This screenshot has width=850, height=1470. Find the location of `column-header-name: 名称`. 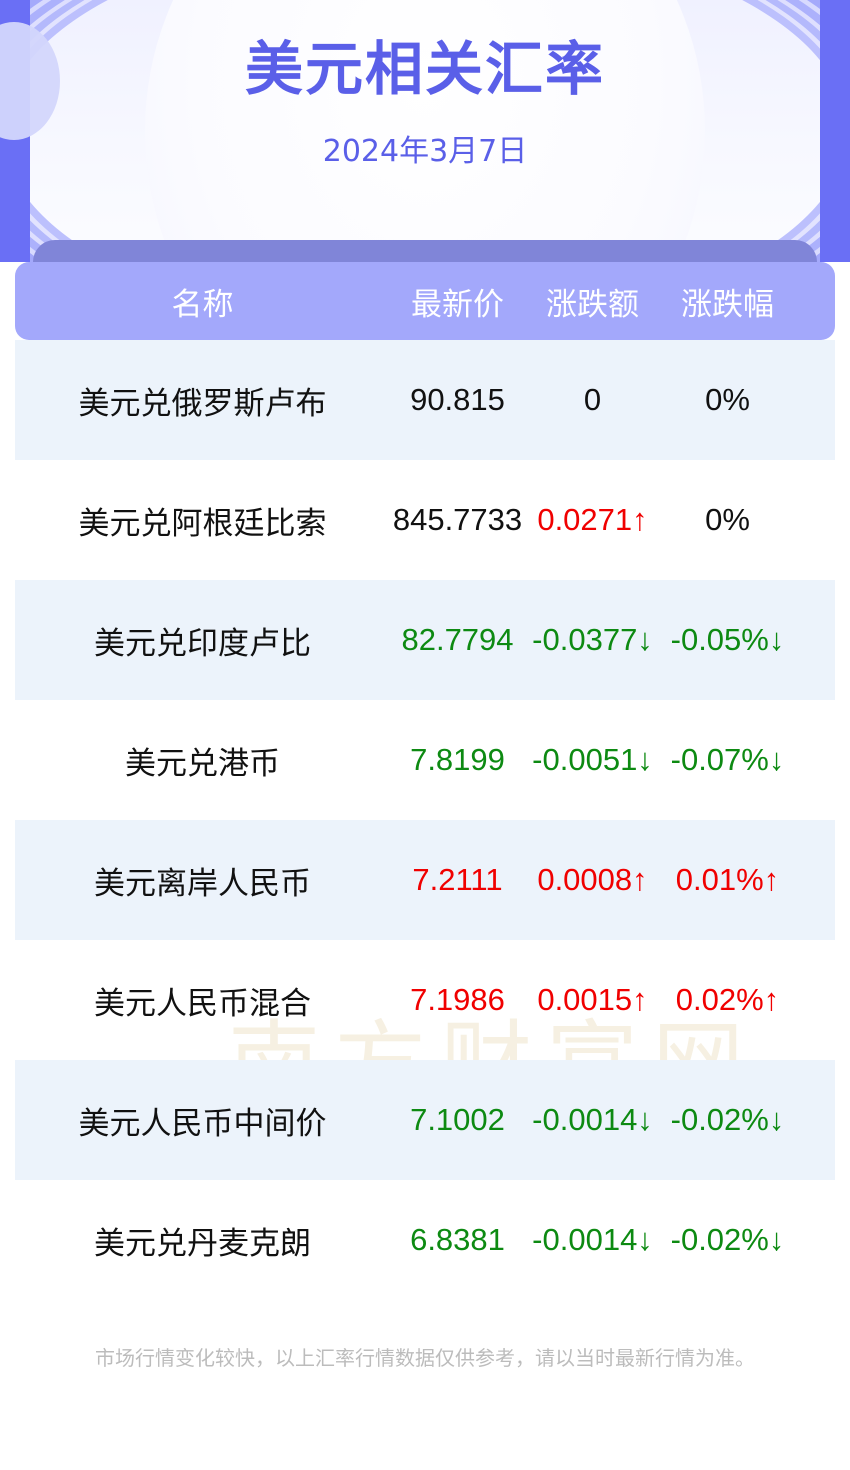

column-header-name: 名称 is located at coordinates (202, 304).